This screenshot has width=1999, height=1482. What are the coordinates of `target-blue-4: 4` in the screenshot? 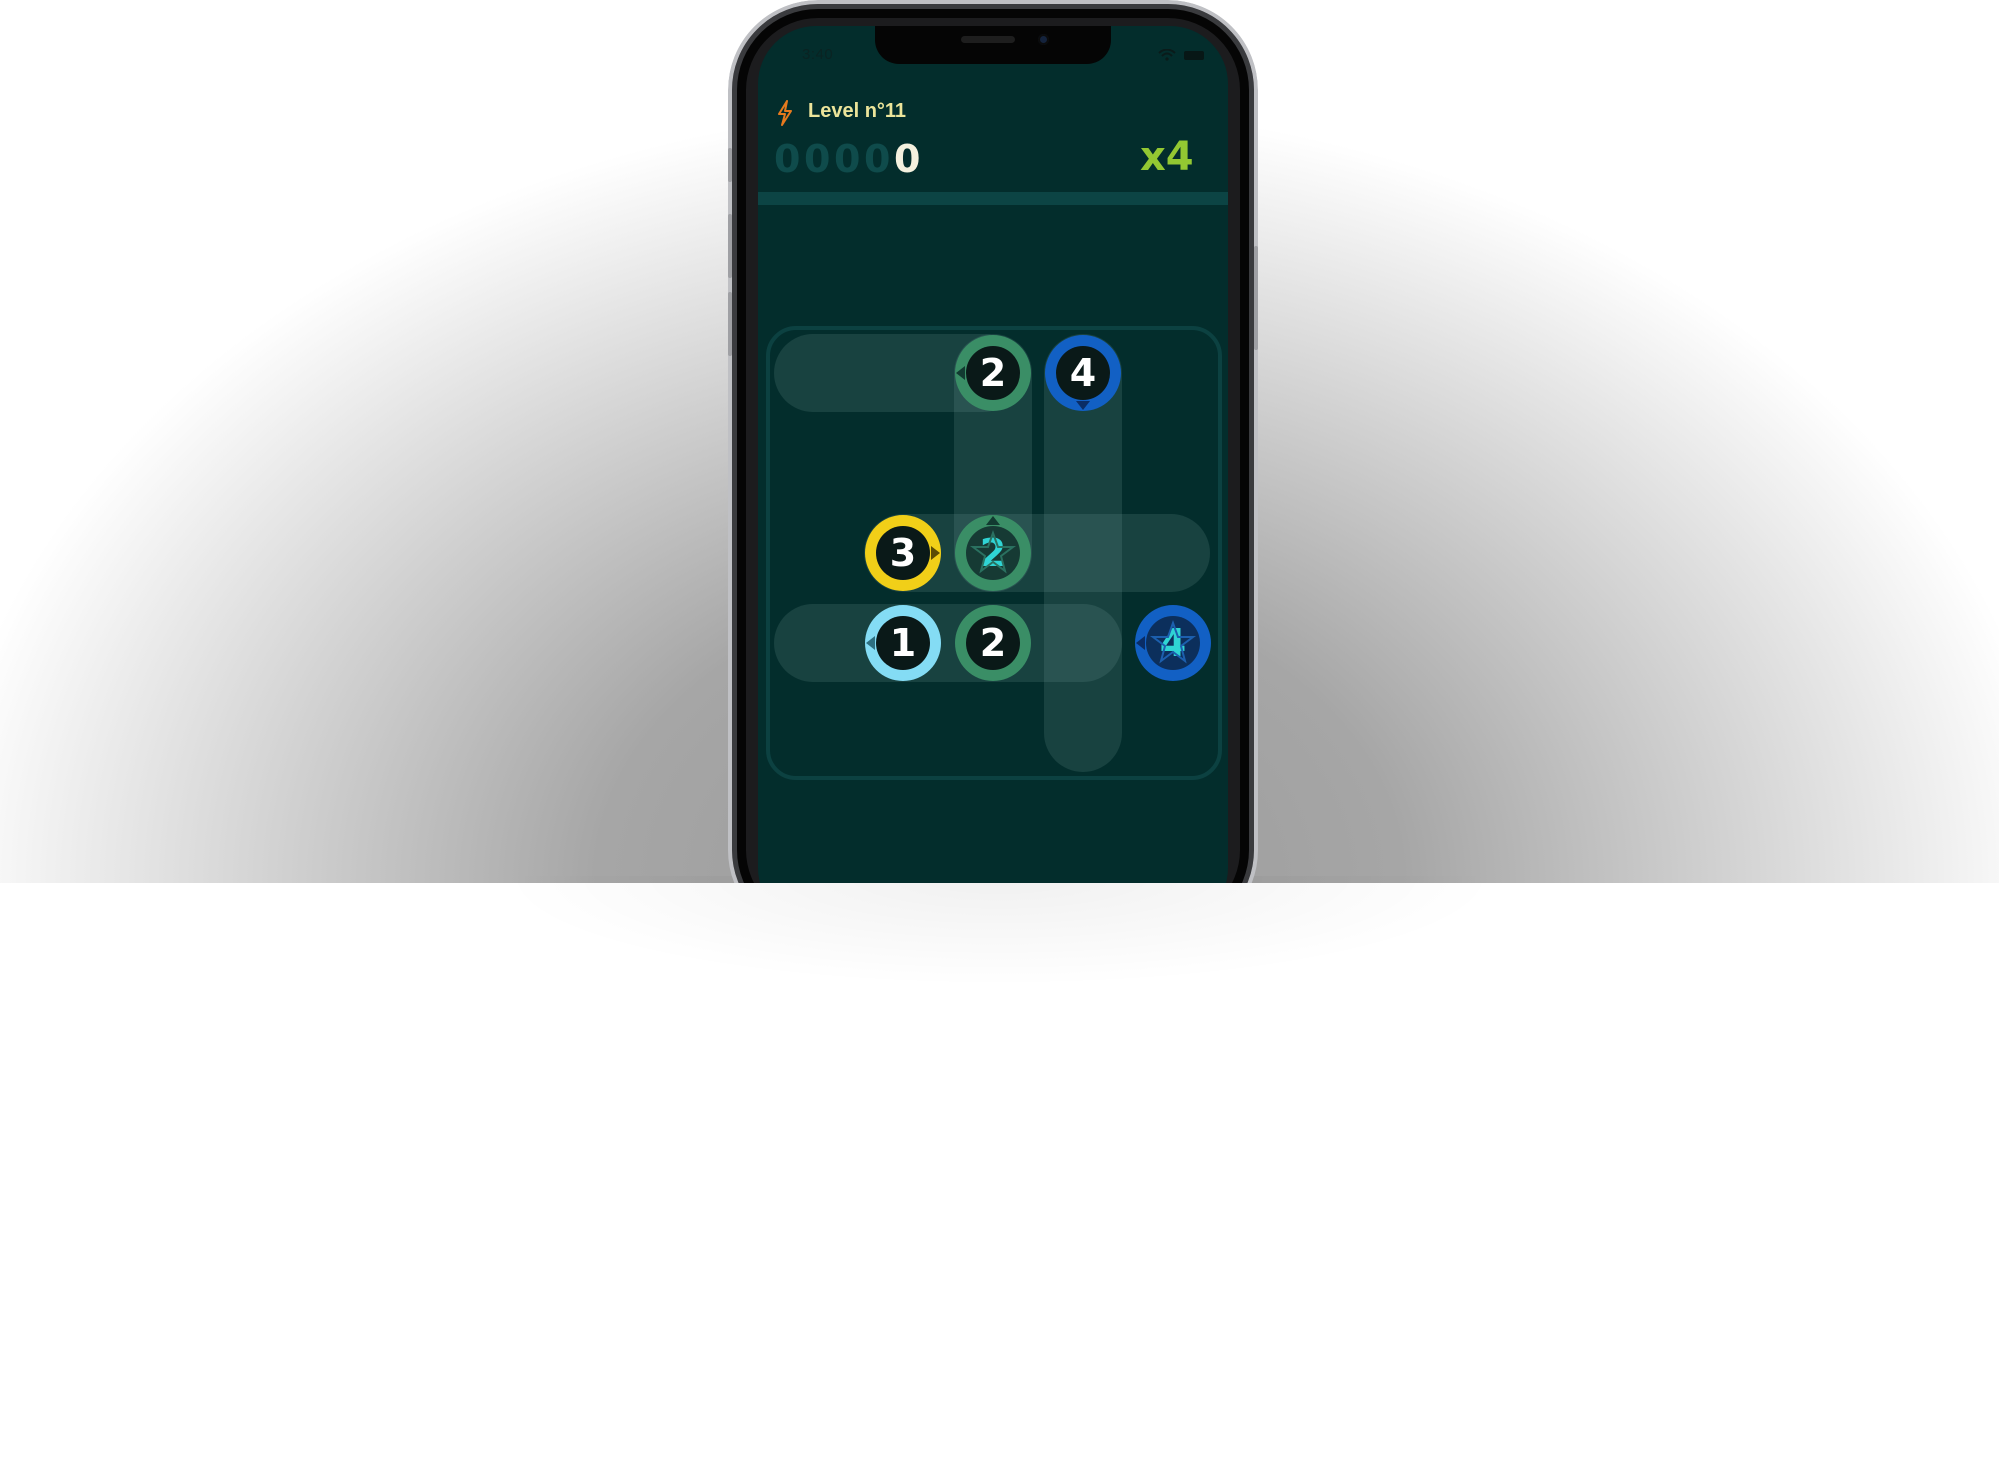 It's located at (1173, 643).